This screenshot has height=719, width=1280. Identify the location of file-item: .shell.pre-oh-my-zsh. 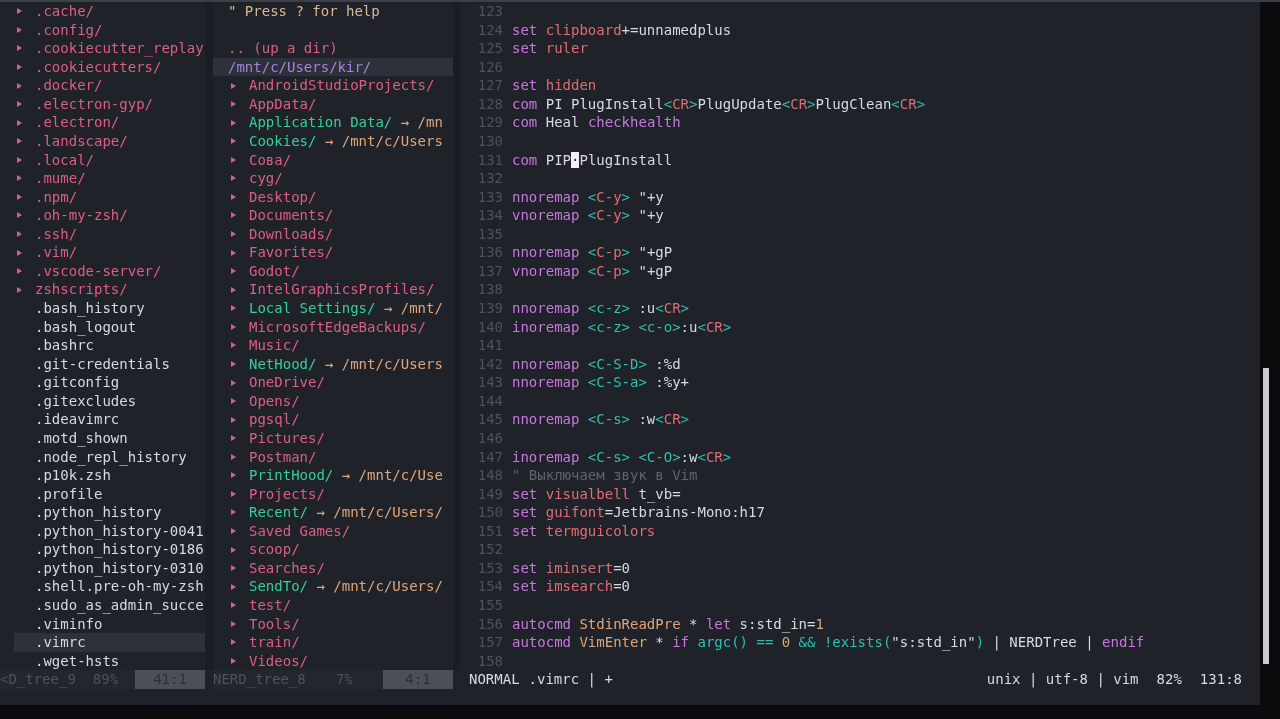
(119, 586).